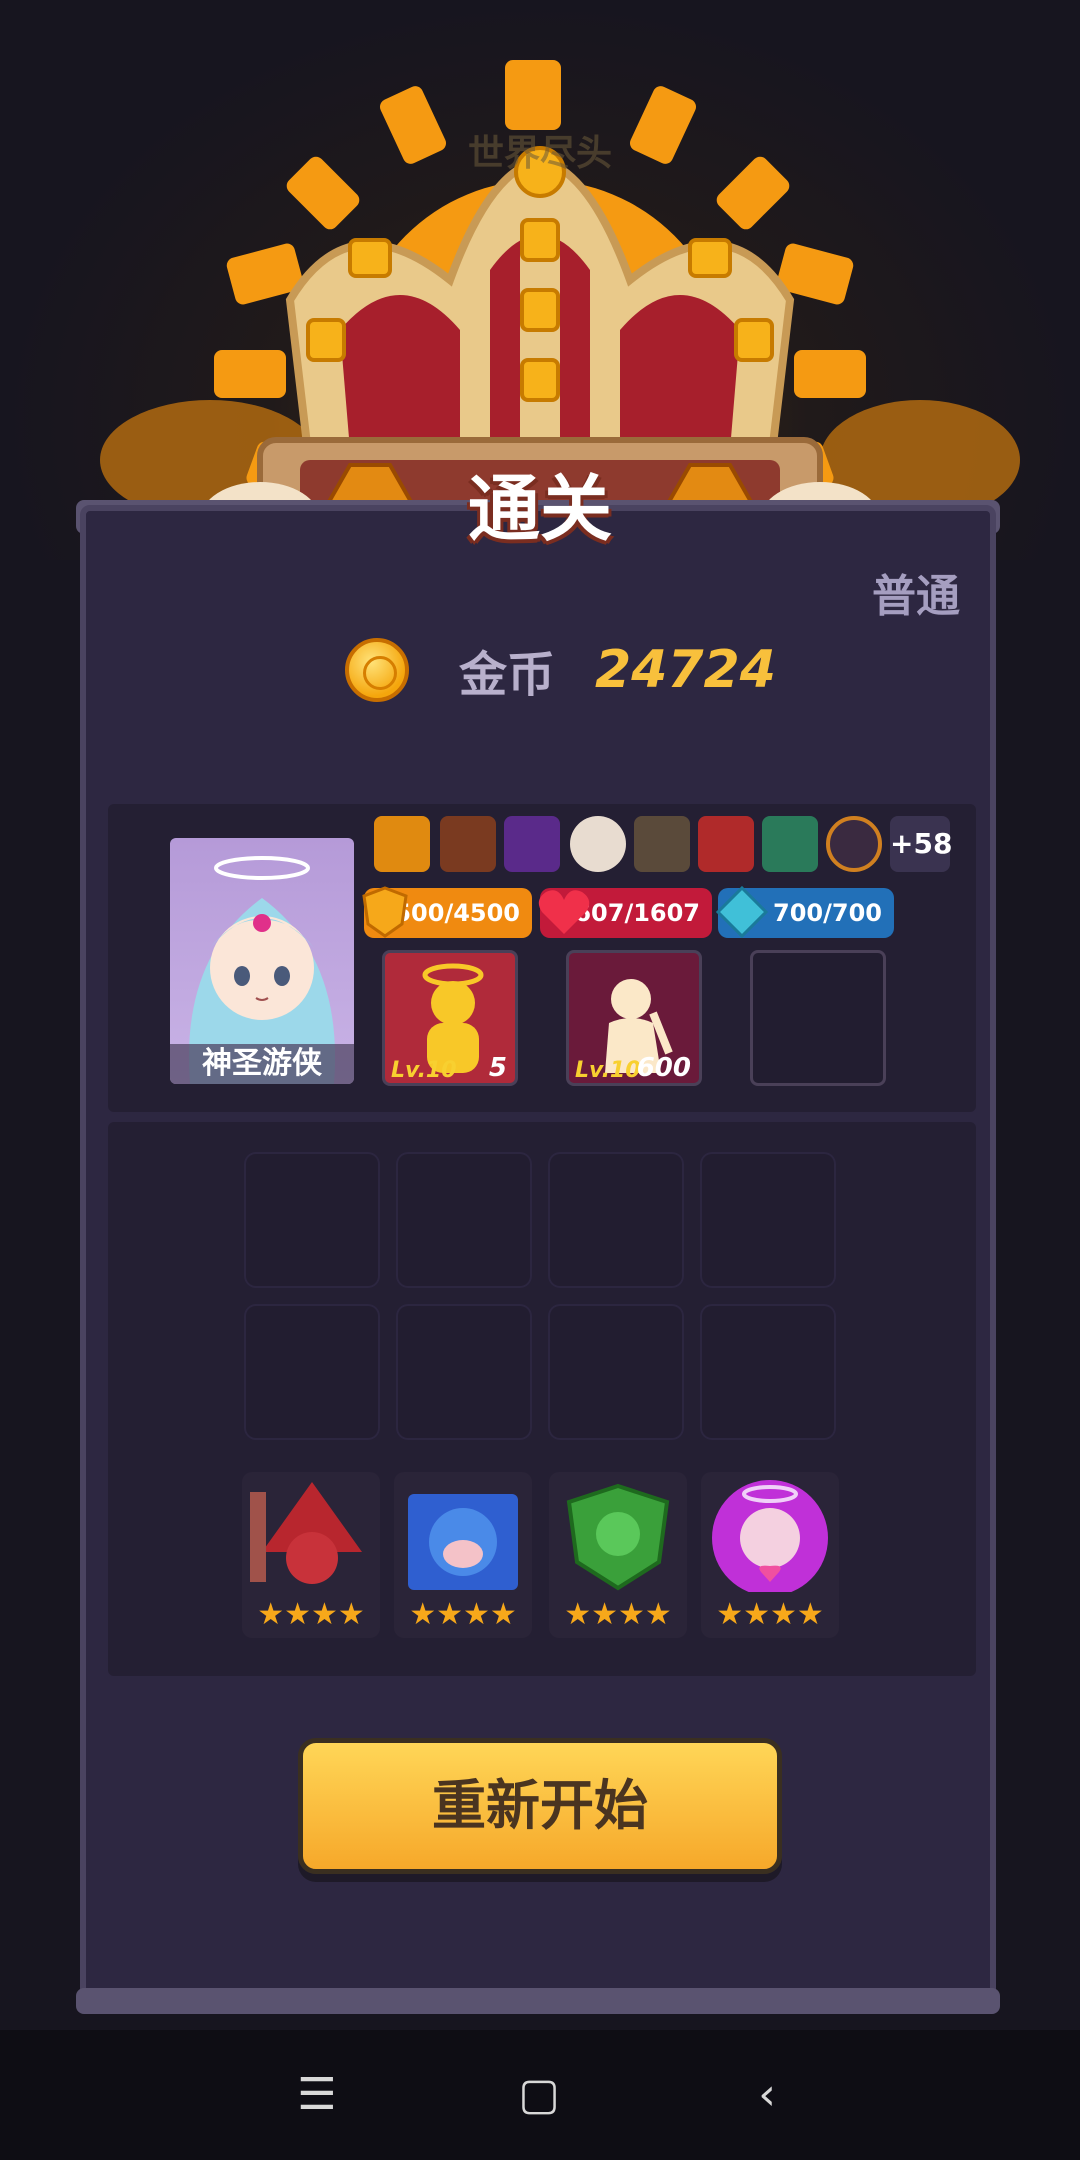 The height and width of the screenshot is (2160, 1080). What do you see at coordinates (463, 1542) in the screenshot?
I see `blue-monkey-icon` at bounding box center [463, 1542].